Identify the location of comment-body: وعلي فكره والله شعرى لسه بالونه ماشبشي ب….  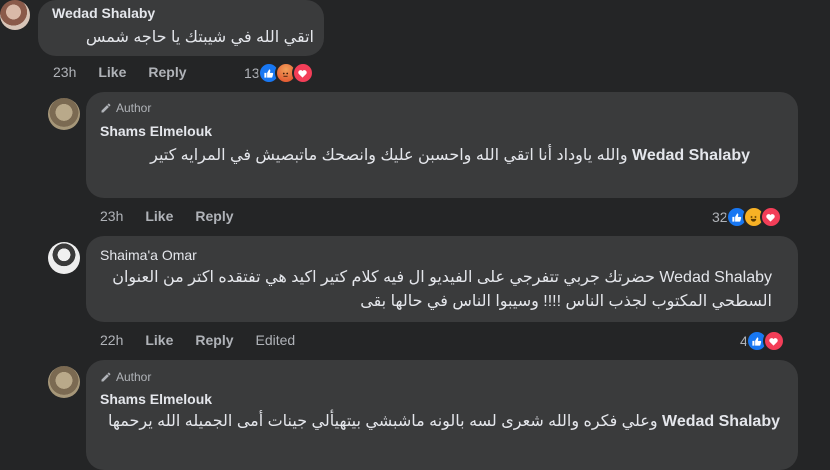
(383, 421).